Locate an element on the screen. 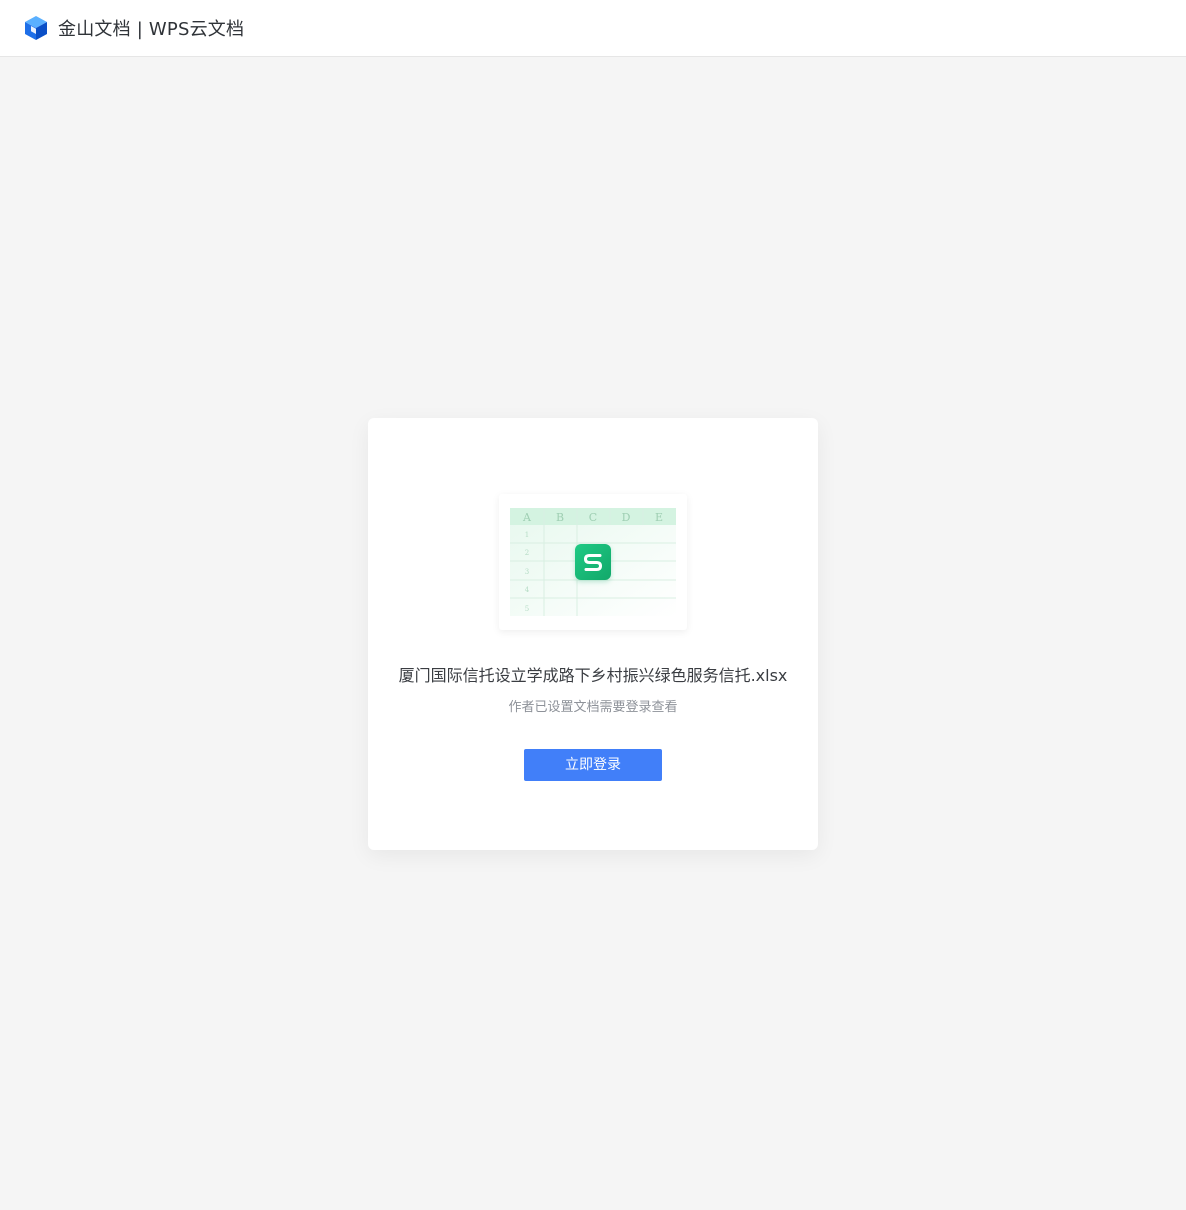 The width and height of the screenshot is (1186, 1210). wps-spreadsheet-icon is located at coordinates (593, 562).